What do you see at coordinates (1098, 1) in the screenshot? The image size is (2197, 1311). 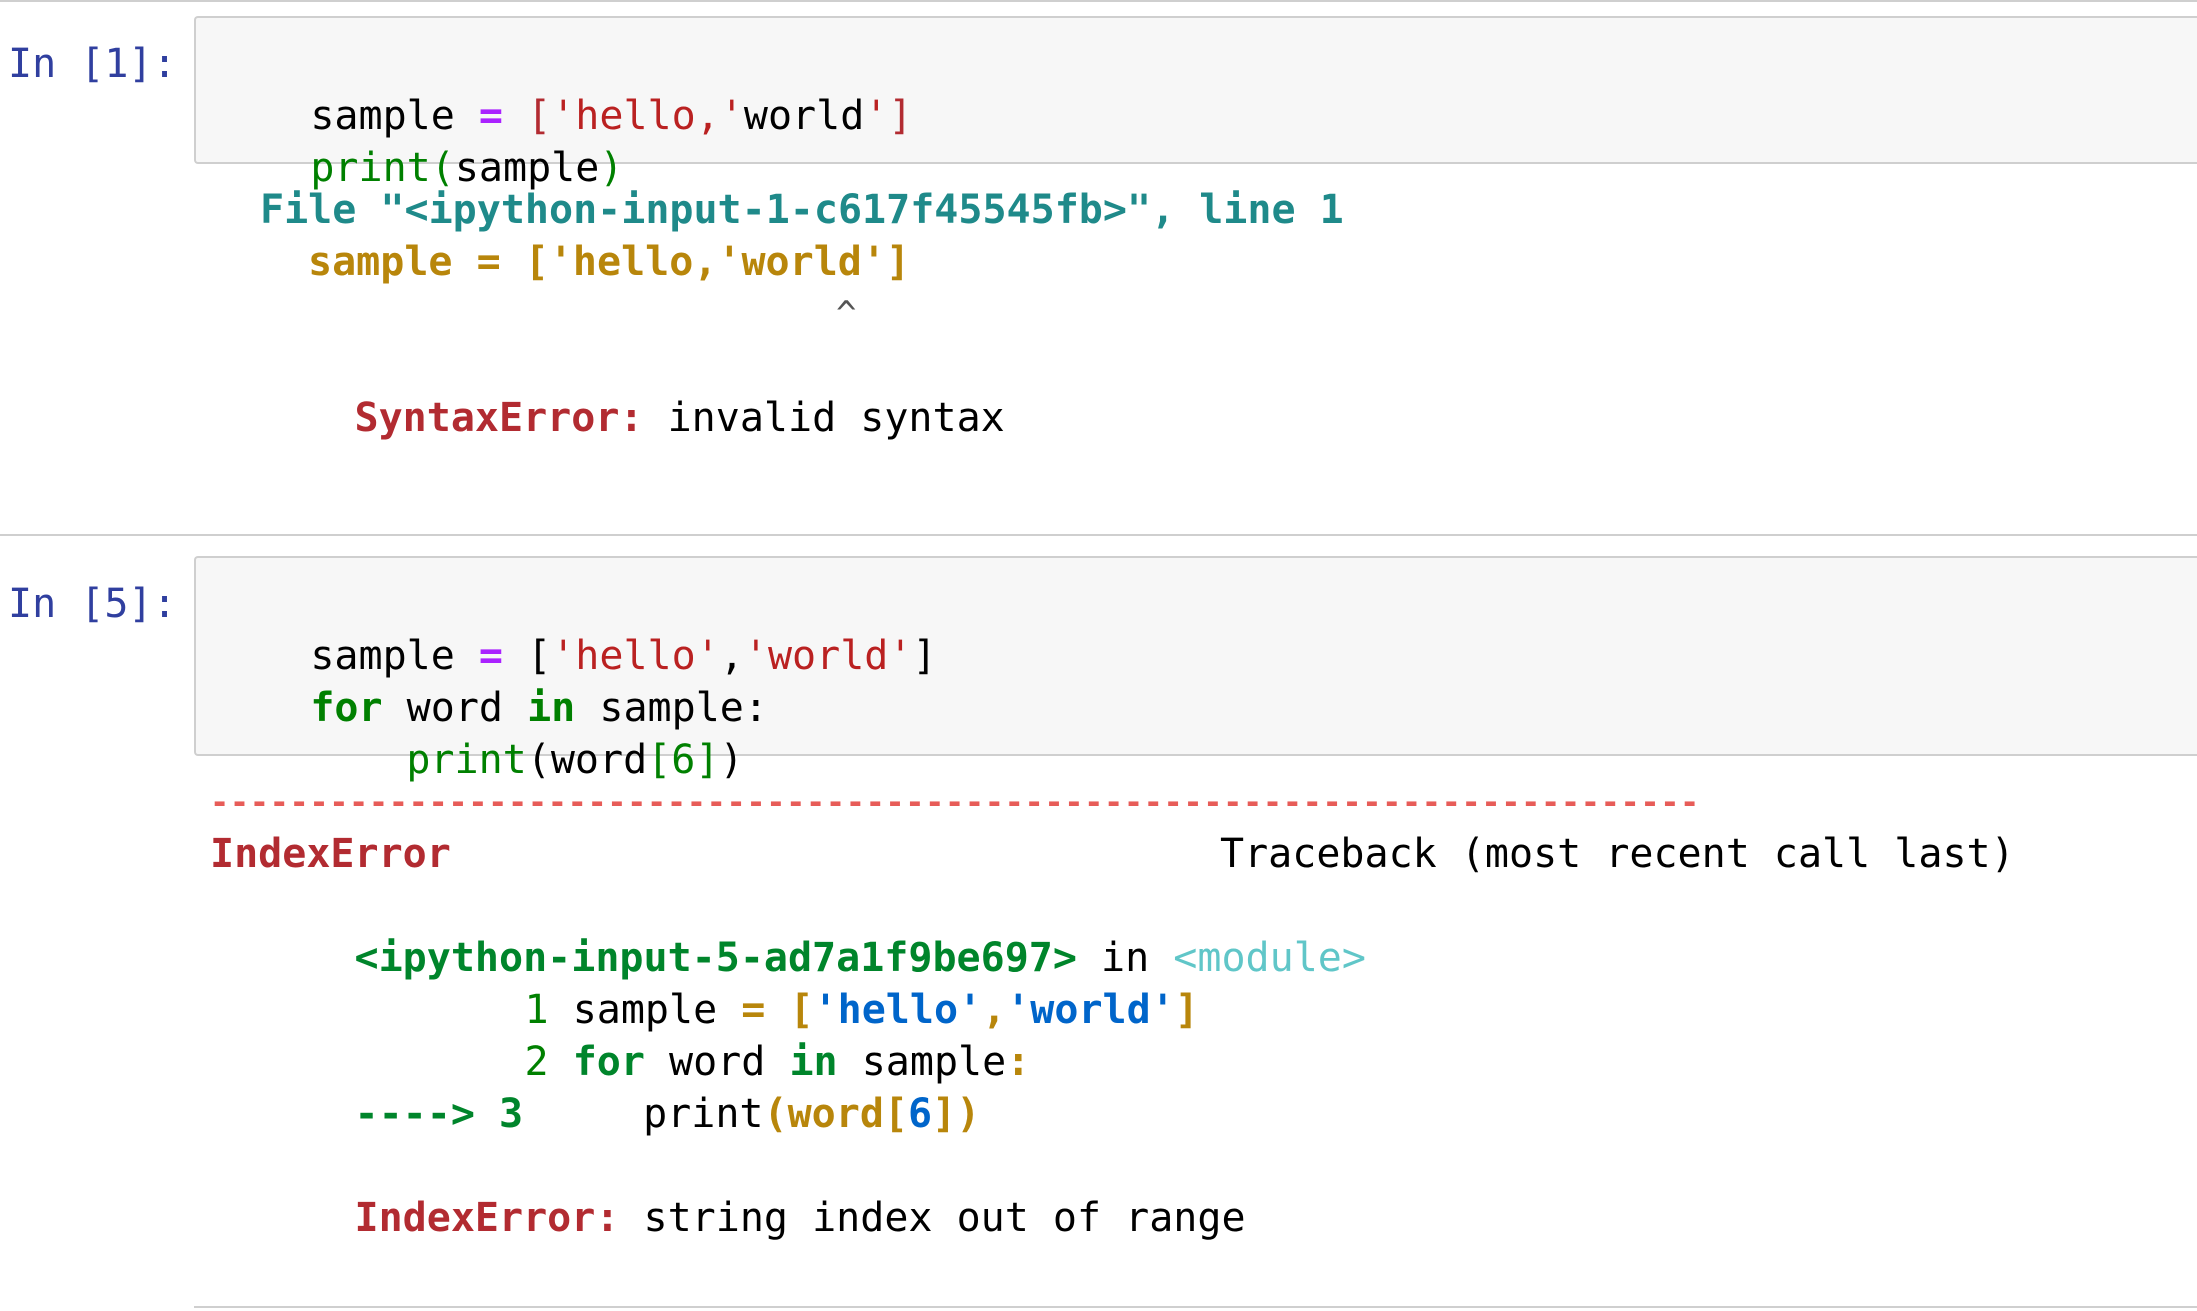 I see `top-separator` at bounding box center [1098, 1].